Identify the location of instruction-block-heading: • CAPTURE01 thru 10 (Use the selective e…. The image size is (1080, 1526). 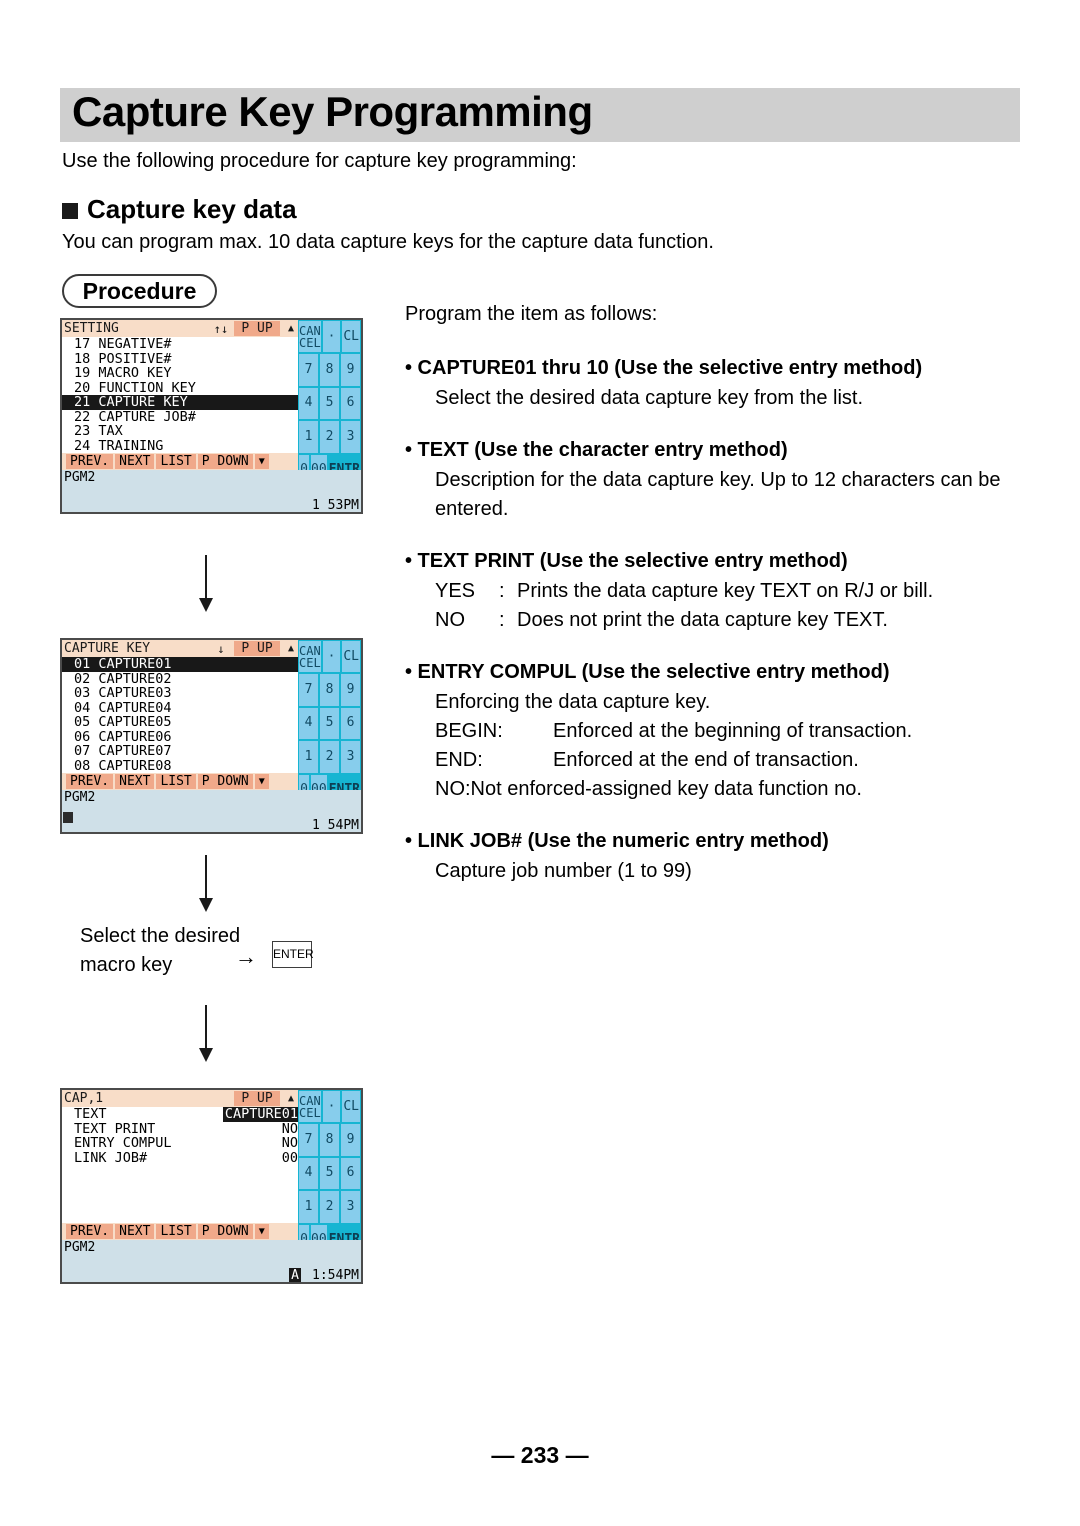
(664, 368).